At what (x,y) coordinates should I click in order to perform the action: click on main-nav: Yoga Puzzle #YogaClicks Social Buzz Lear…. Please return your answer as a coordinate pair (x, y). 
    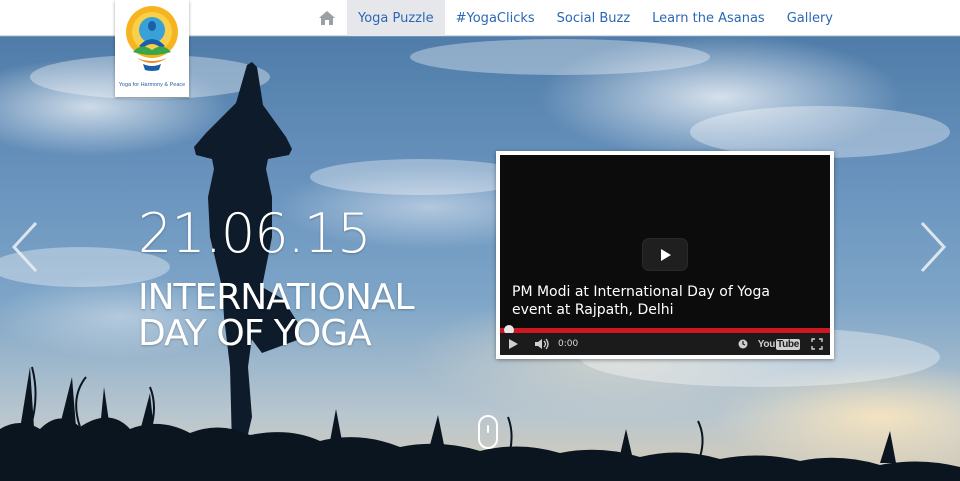
    Looking at the image, I should click on (575, 18).